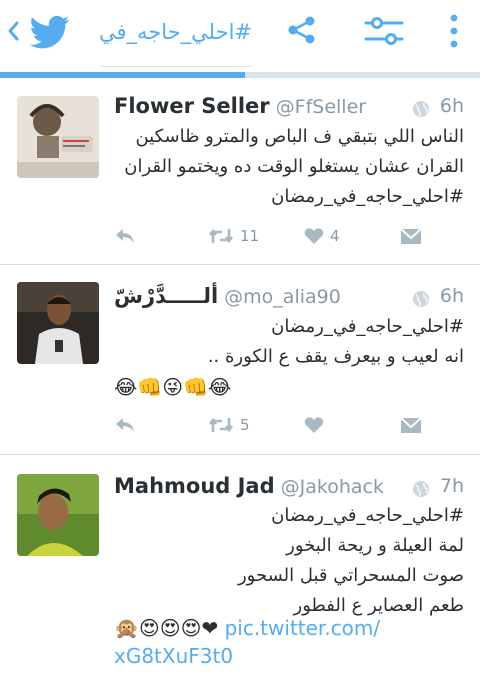 This screenshot has width=480, height=683. Describe the element at coordinates (454, 32) in the screenshot. I see `more-options-icon` at that location.